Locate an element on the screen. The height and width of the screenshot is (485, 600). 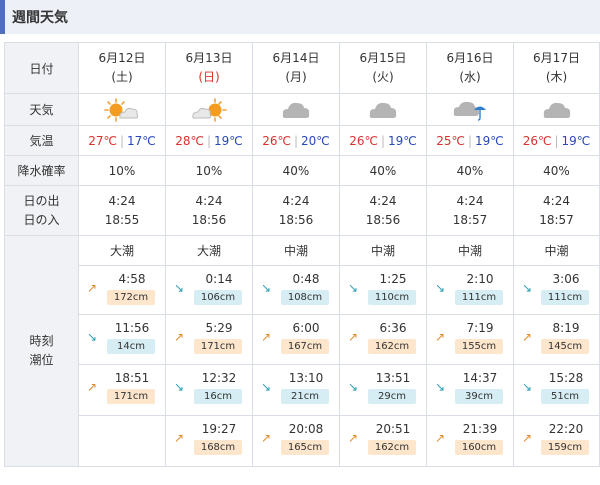
tide-time: 14:37 is located at coordinates (480, 378).